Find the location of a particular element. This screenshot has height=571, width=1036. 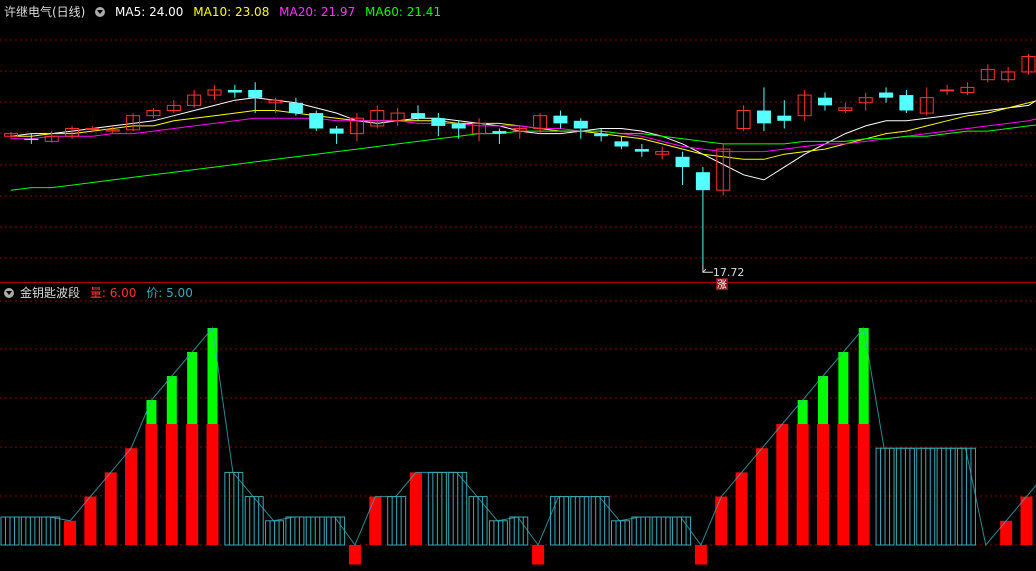

indicator-header: 金钥匙波段 量: 6.00 价: 5.00 is located at coordinates (101, 293).